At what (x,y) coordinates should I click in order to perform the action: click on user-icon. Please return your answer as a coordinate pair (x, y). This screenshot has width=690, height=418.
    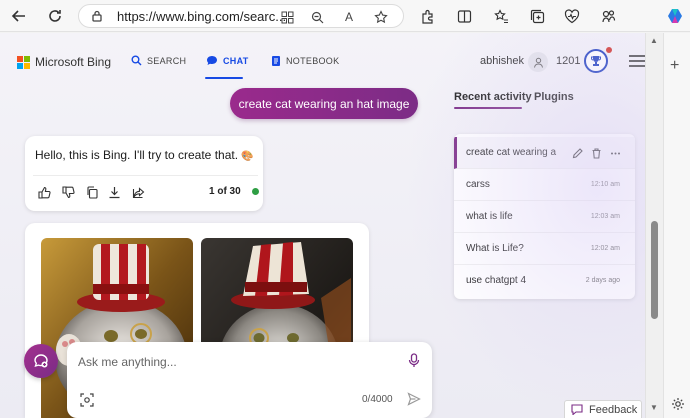
    Looking at the image, I should click on (538, 62).